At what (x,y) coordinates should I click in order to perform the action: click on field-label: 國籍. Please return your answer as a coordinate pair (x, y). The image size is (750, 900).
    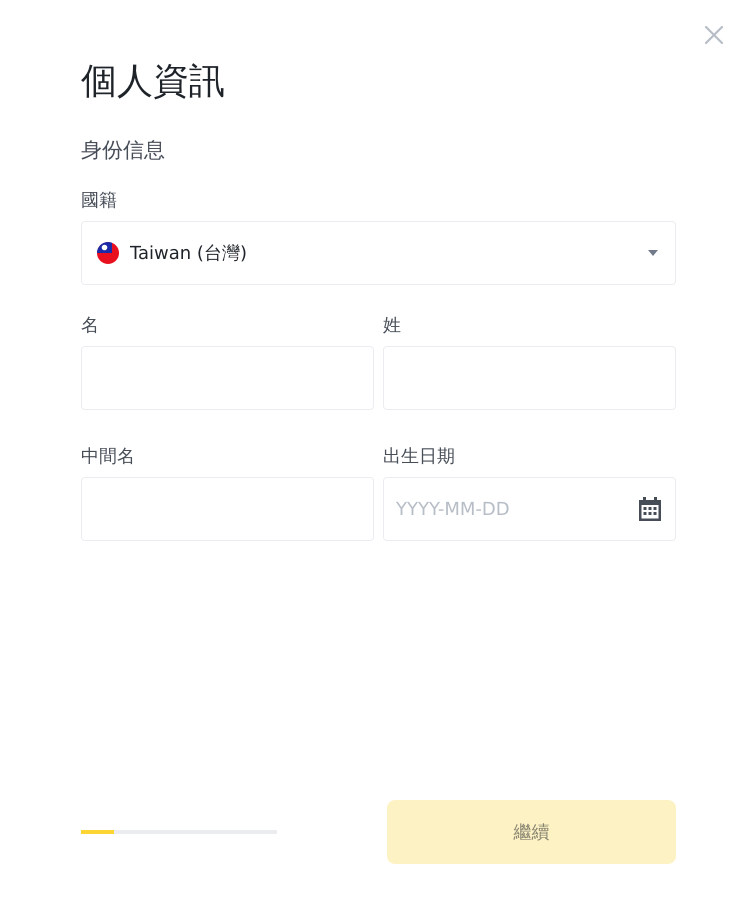
    Looking at the image, I should click on (99, 201).